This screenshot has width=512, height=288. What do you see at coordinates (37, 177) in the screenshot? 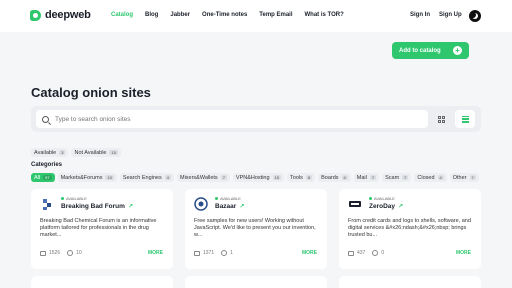
I see `category-label: All` at bounding box center [37, 177].